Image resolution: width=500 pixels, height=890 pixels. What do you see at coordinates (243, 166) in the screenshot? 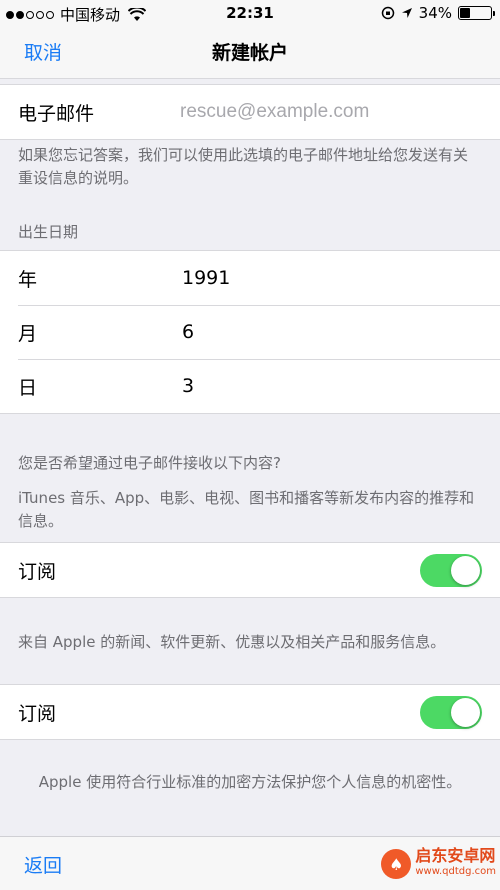
I see `email-note: 如果您忘记答案，我们可以使用此选填的电子邮件地址给您发送有关重设信息的说明。` at bounding box center [243, 166].